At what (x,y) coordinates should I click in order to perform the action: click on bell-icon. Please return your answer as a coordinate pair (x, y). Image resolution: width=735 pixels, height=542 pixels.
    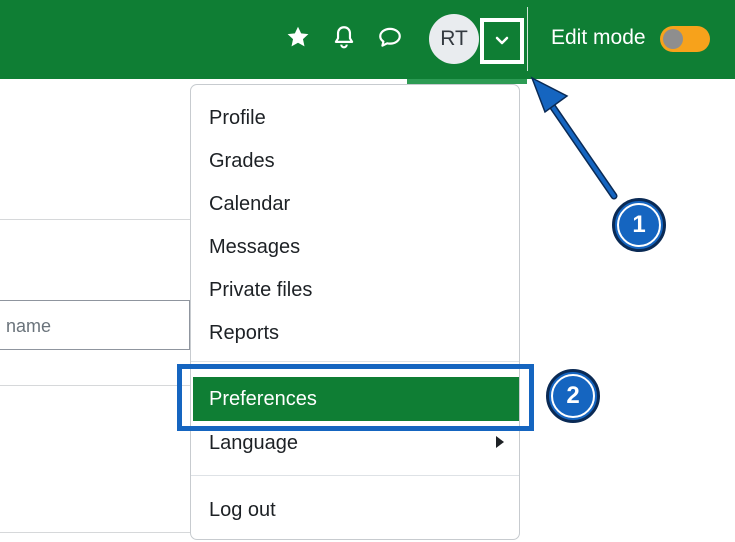
    Looking at the image, I should click on (344, 37).